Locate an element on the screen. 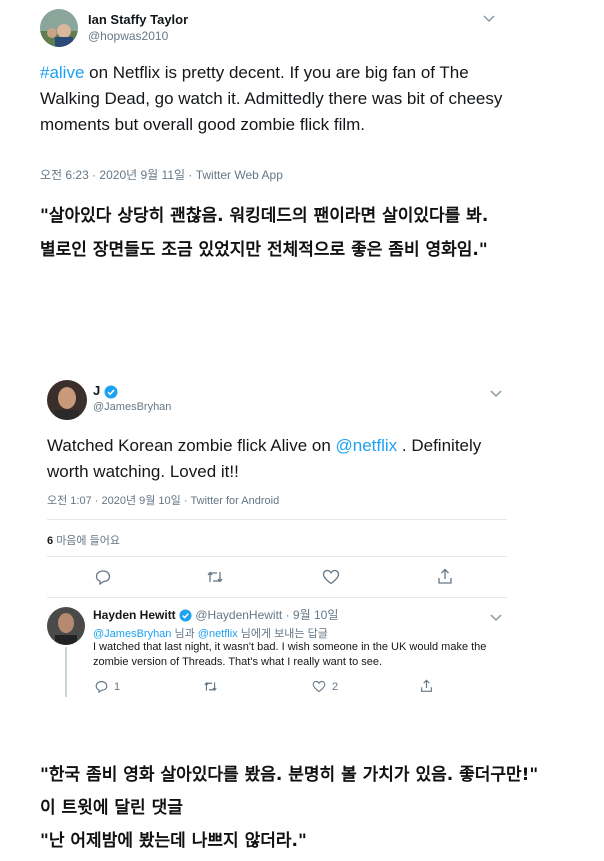 The height and width of the screenshot is (861, 604). like-action: 2 is located at coordinates (325, 686).